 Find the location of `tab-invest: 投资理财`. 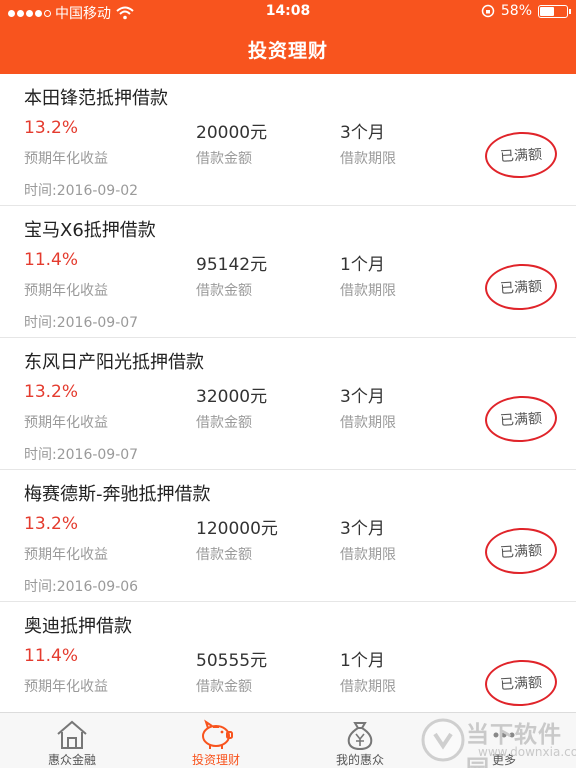

tab-invest: 投资理财 is located at coordinates (216, 740).